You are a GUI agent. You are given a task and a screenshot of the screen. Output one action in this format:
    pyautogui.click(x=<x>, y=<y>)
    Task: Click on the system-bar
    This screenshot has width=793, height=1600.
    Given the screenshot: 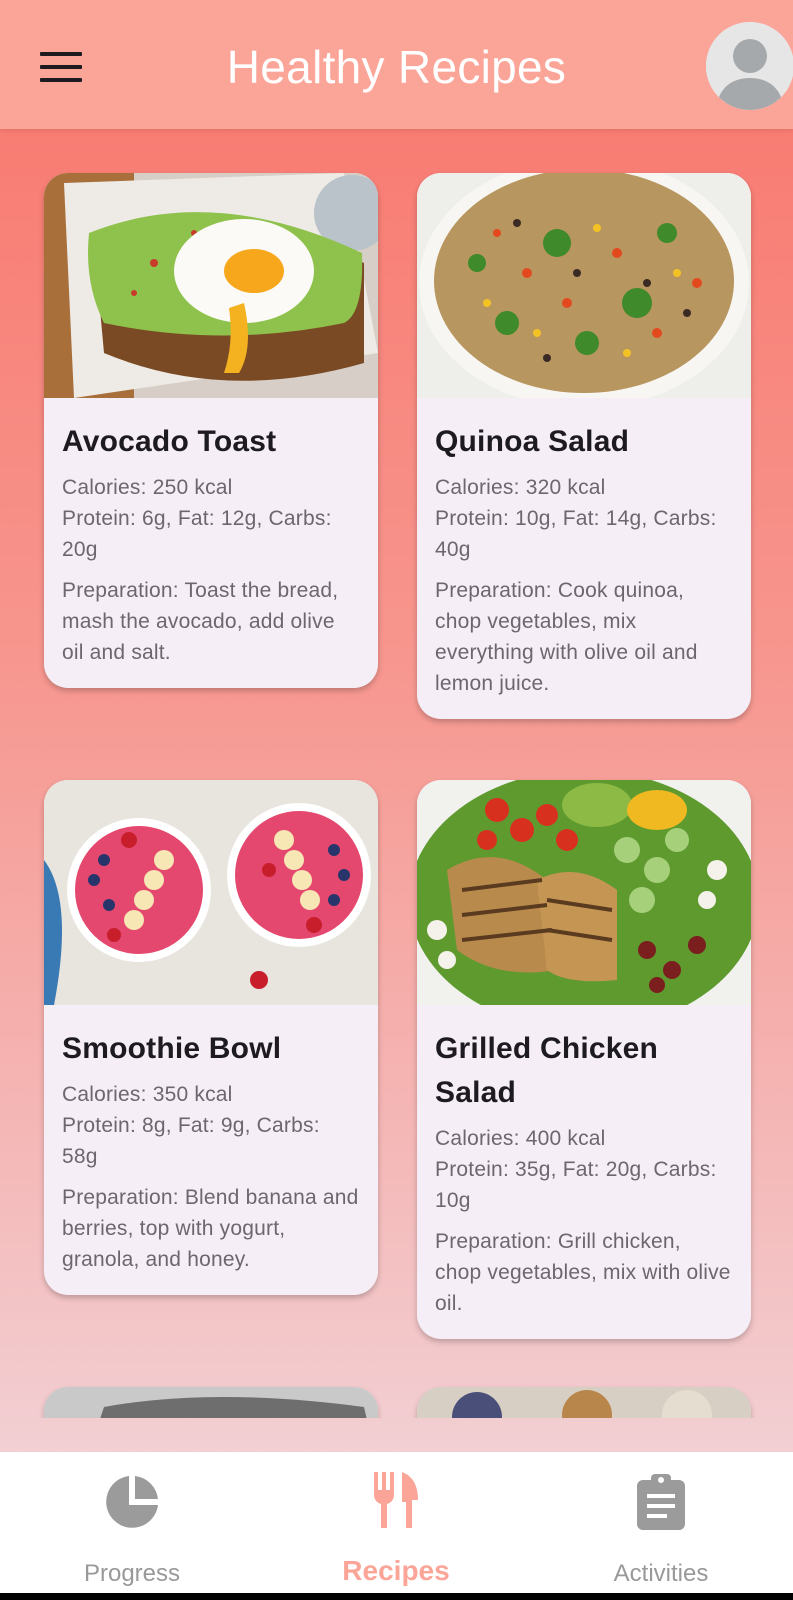 What is the action you would take?
    pyautogui.click(x=396, y=1596)
    